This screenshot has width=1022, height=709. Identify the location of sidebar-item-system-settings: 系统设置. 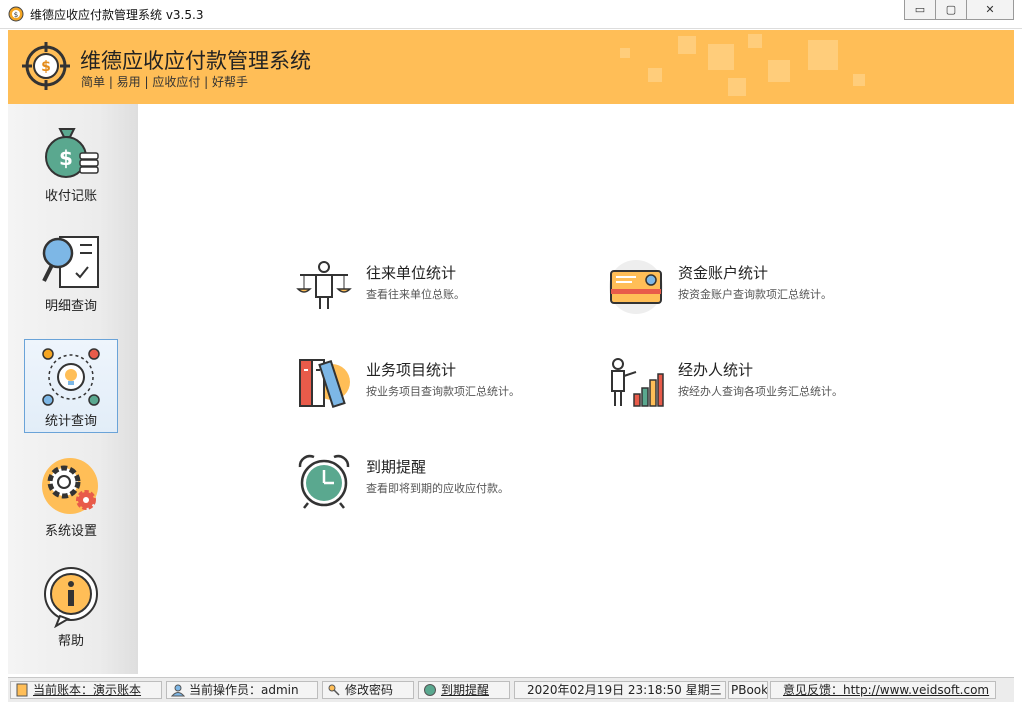
(71, 496).